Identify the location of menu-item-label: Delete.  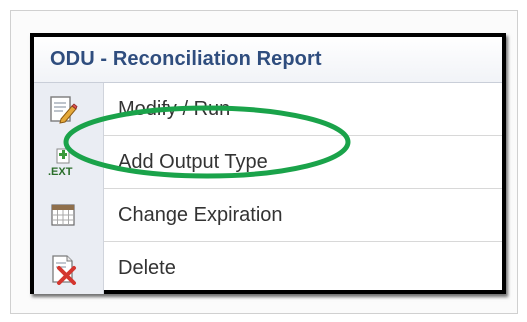
(147, 268).